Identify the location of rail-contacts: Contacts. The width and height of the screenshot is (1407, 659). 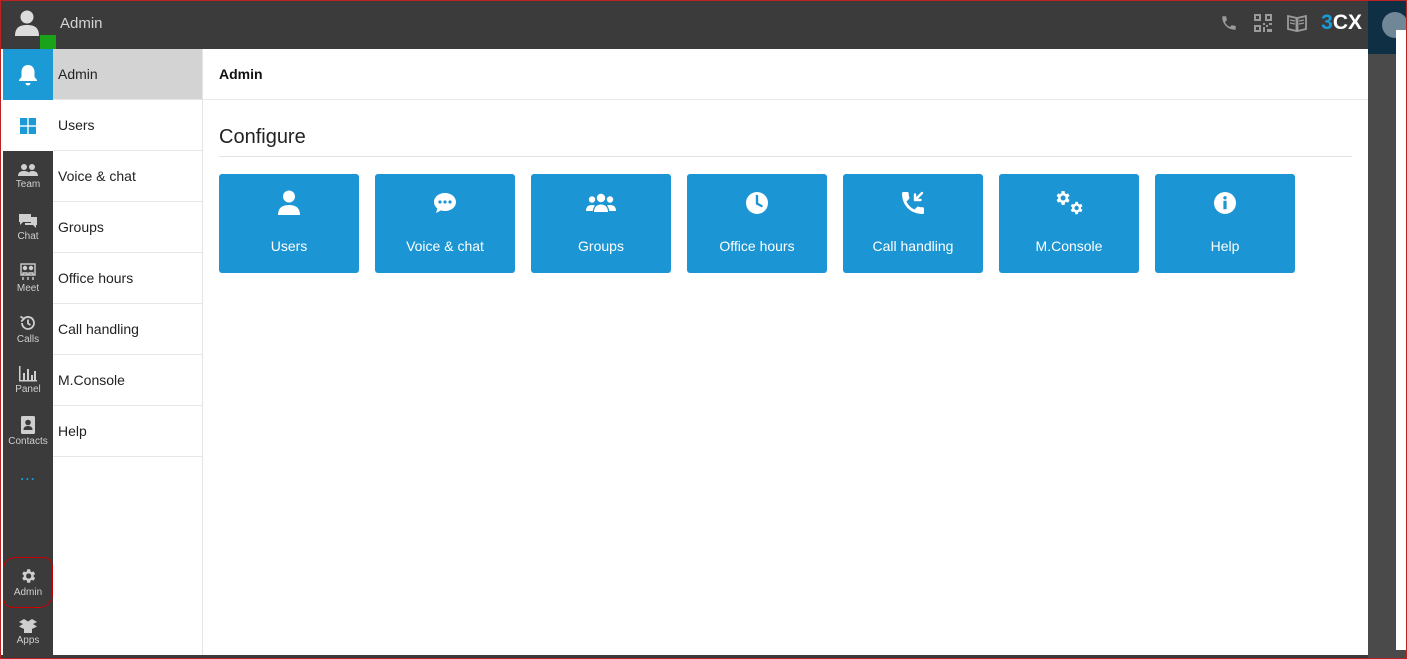
(28, 431).